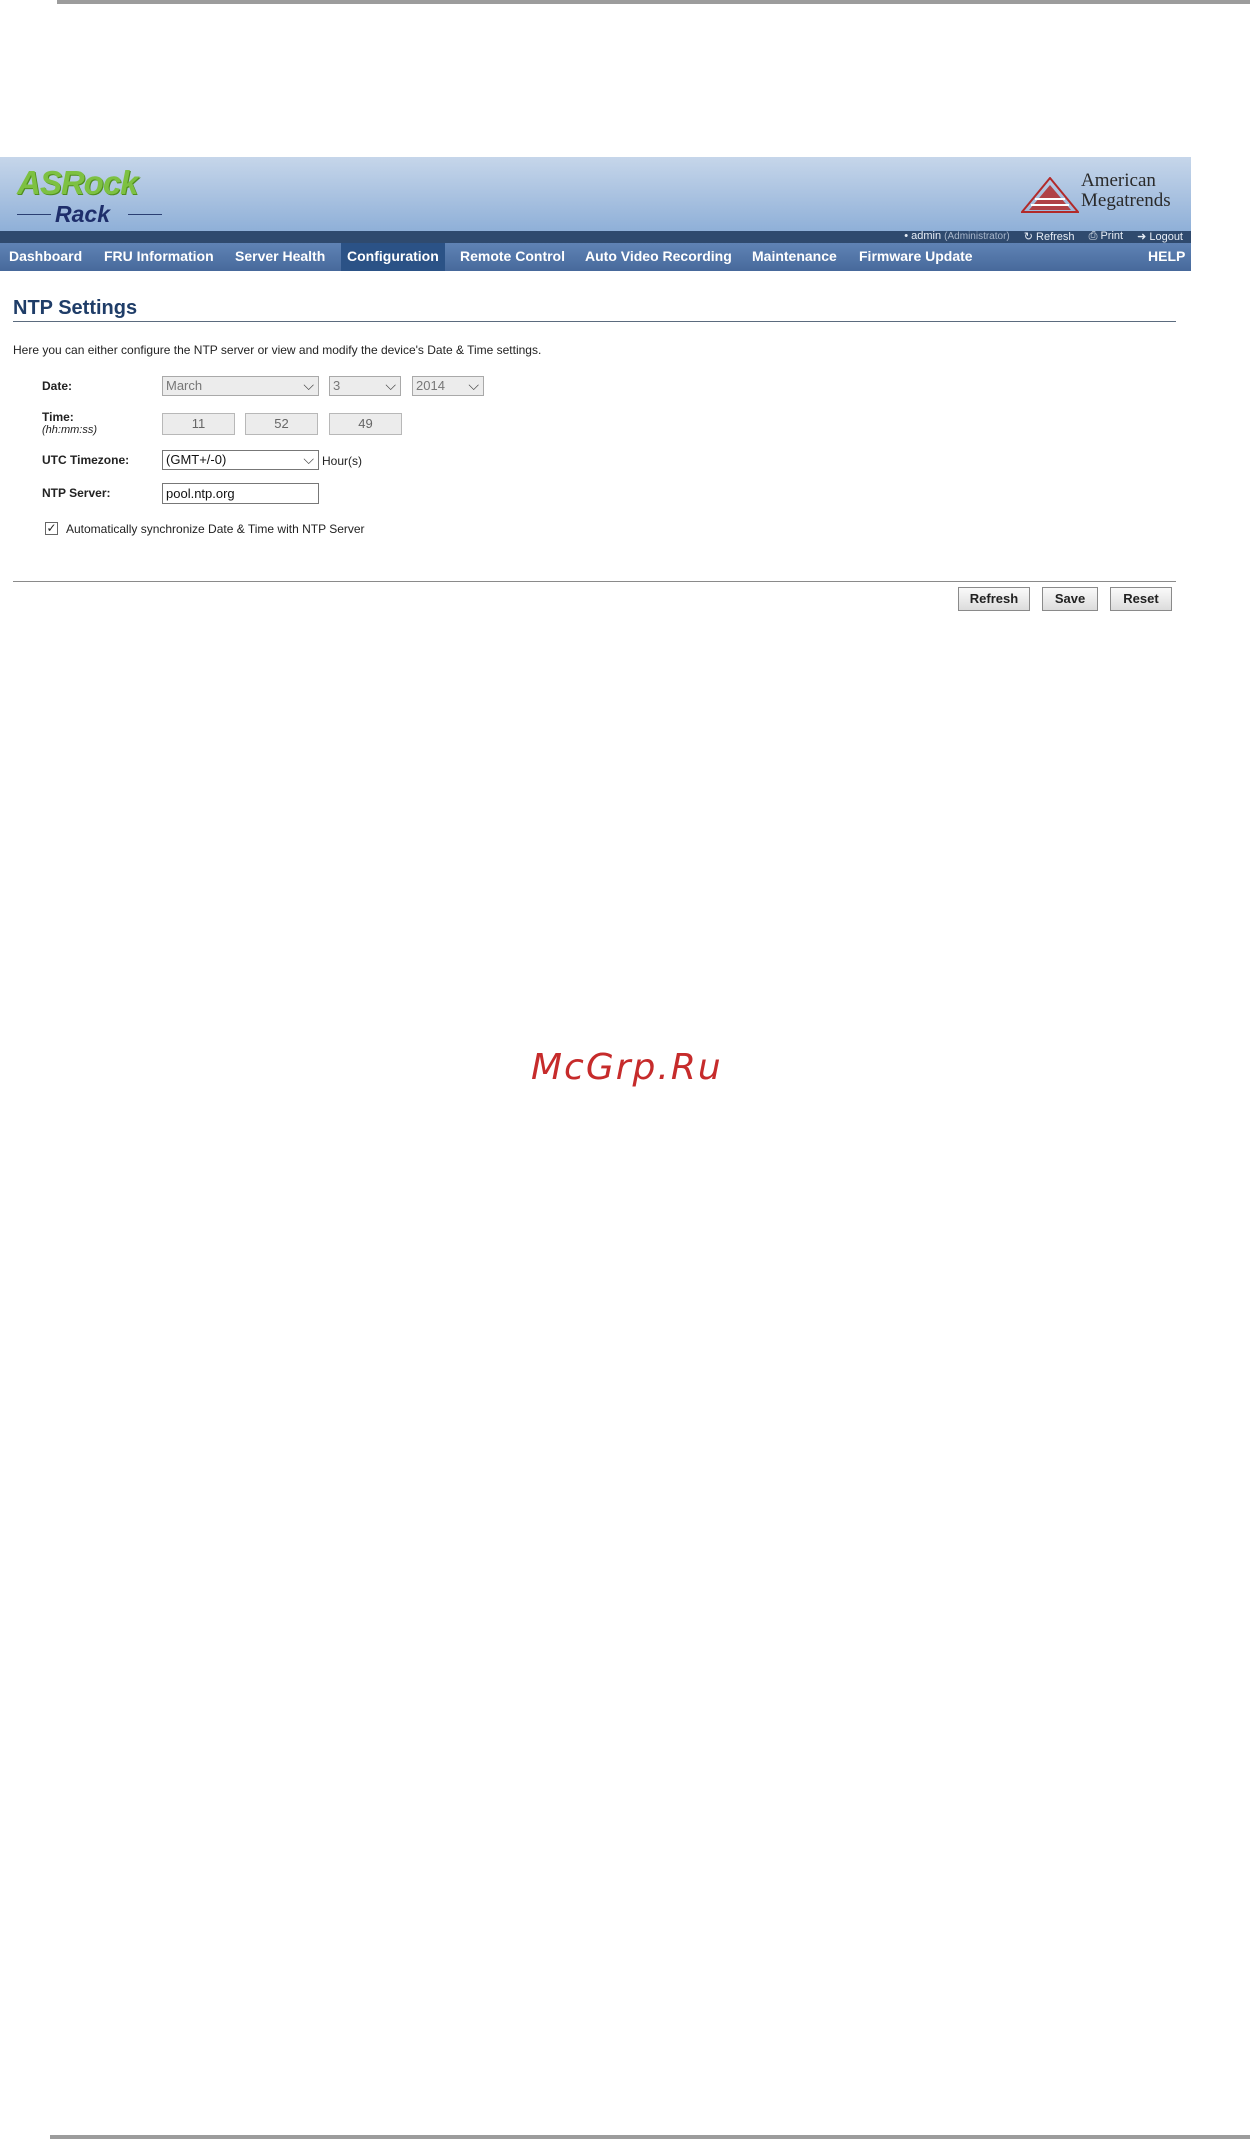 Image resolution: width=1250 pixels, height=2139 pixels. What do you see at coordinates (240, 493) in the screenshot?
I see `ntp-server-input: pool.ntp.org` at bounding box center [240, 493].